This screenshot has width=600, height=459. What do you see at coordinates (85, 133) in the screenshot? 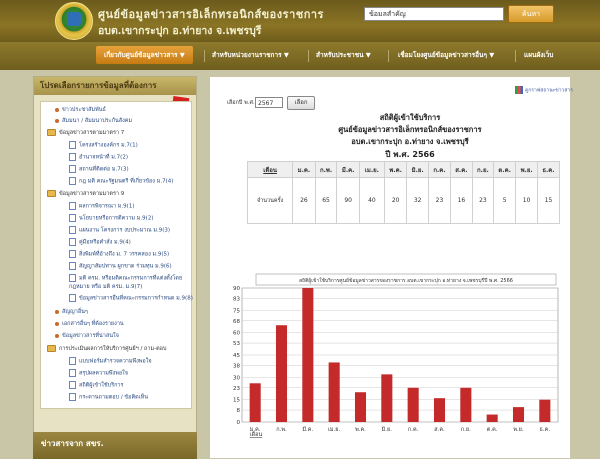
I see `sidebar-folder: ข้อมูลข่าวสารตามมาตรา 7` at bounding box center [85, 133].